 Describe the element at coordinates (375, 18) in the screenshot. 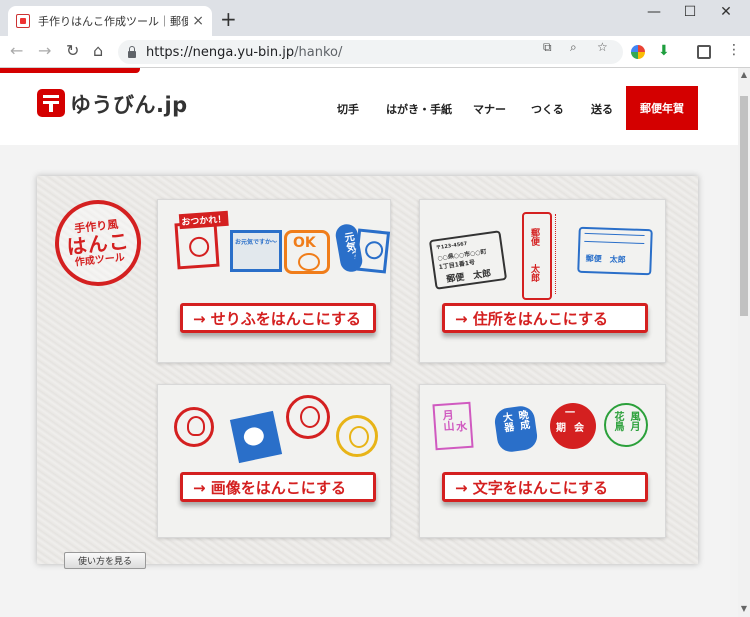

I see `tab-strip: 手作りはんこ作成ツール｜郵便年 × + — ☐ ✕` at that location.